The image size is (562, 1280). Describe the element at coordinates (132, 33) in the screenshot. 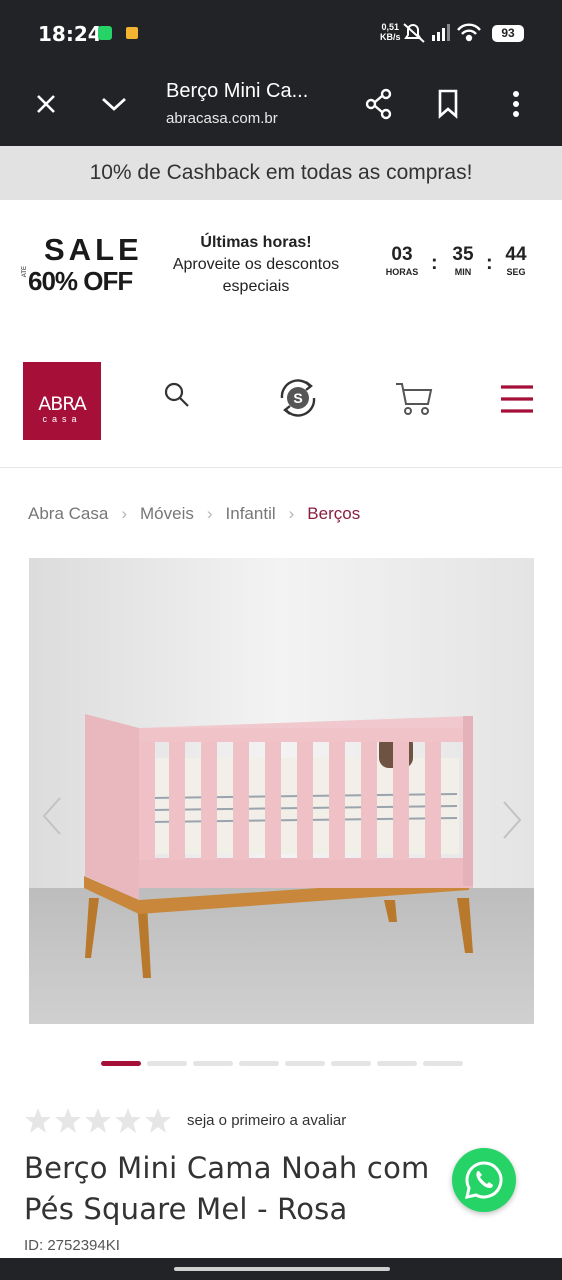

I see `message-notification-icon` at that location.